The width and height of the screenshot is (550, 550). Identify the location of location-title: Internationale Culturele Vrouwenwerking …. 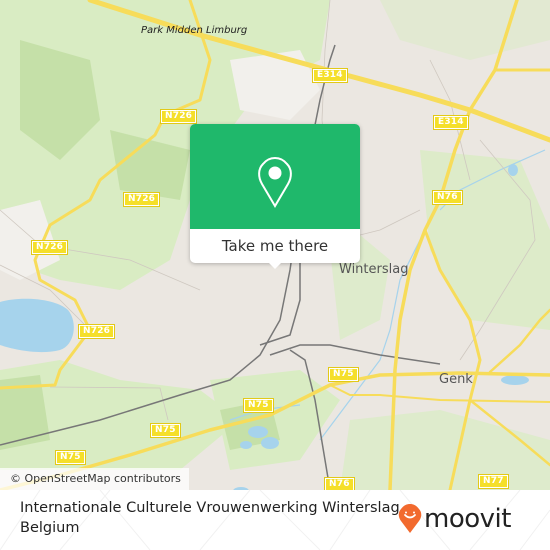
(212, 518).